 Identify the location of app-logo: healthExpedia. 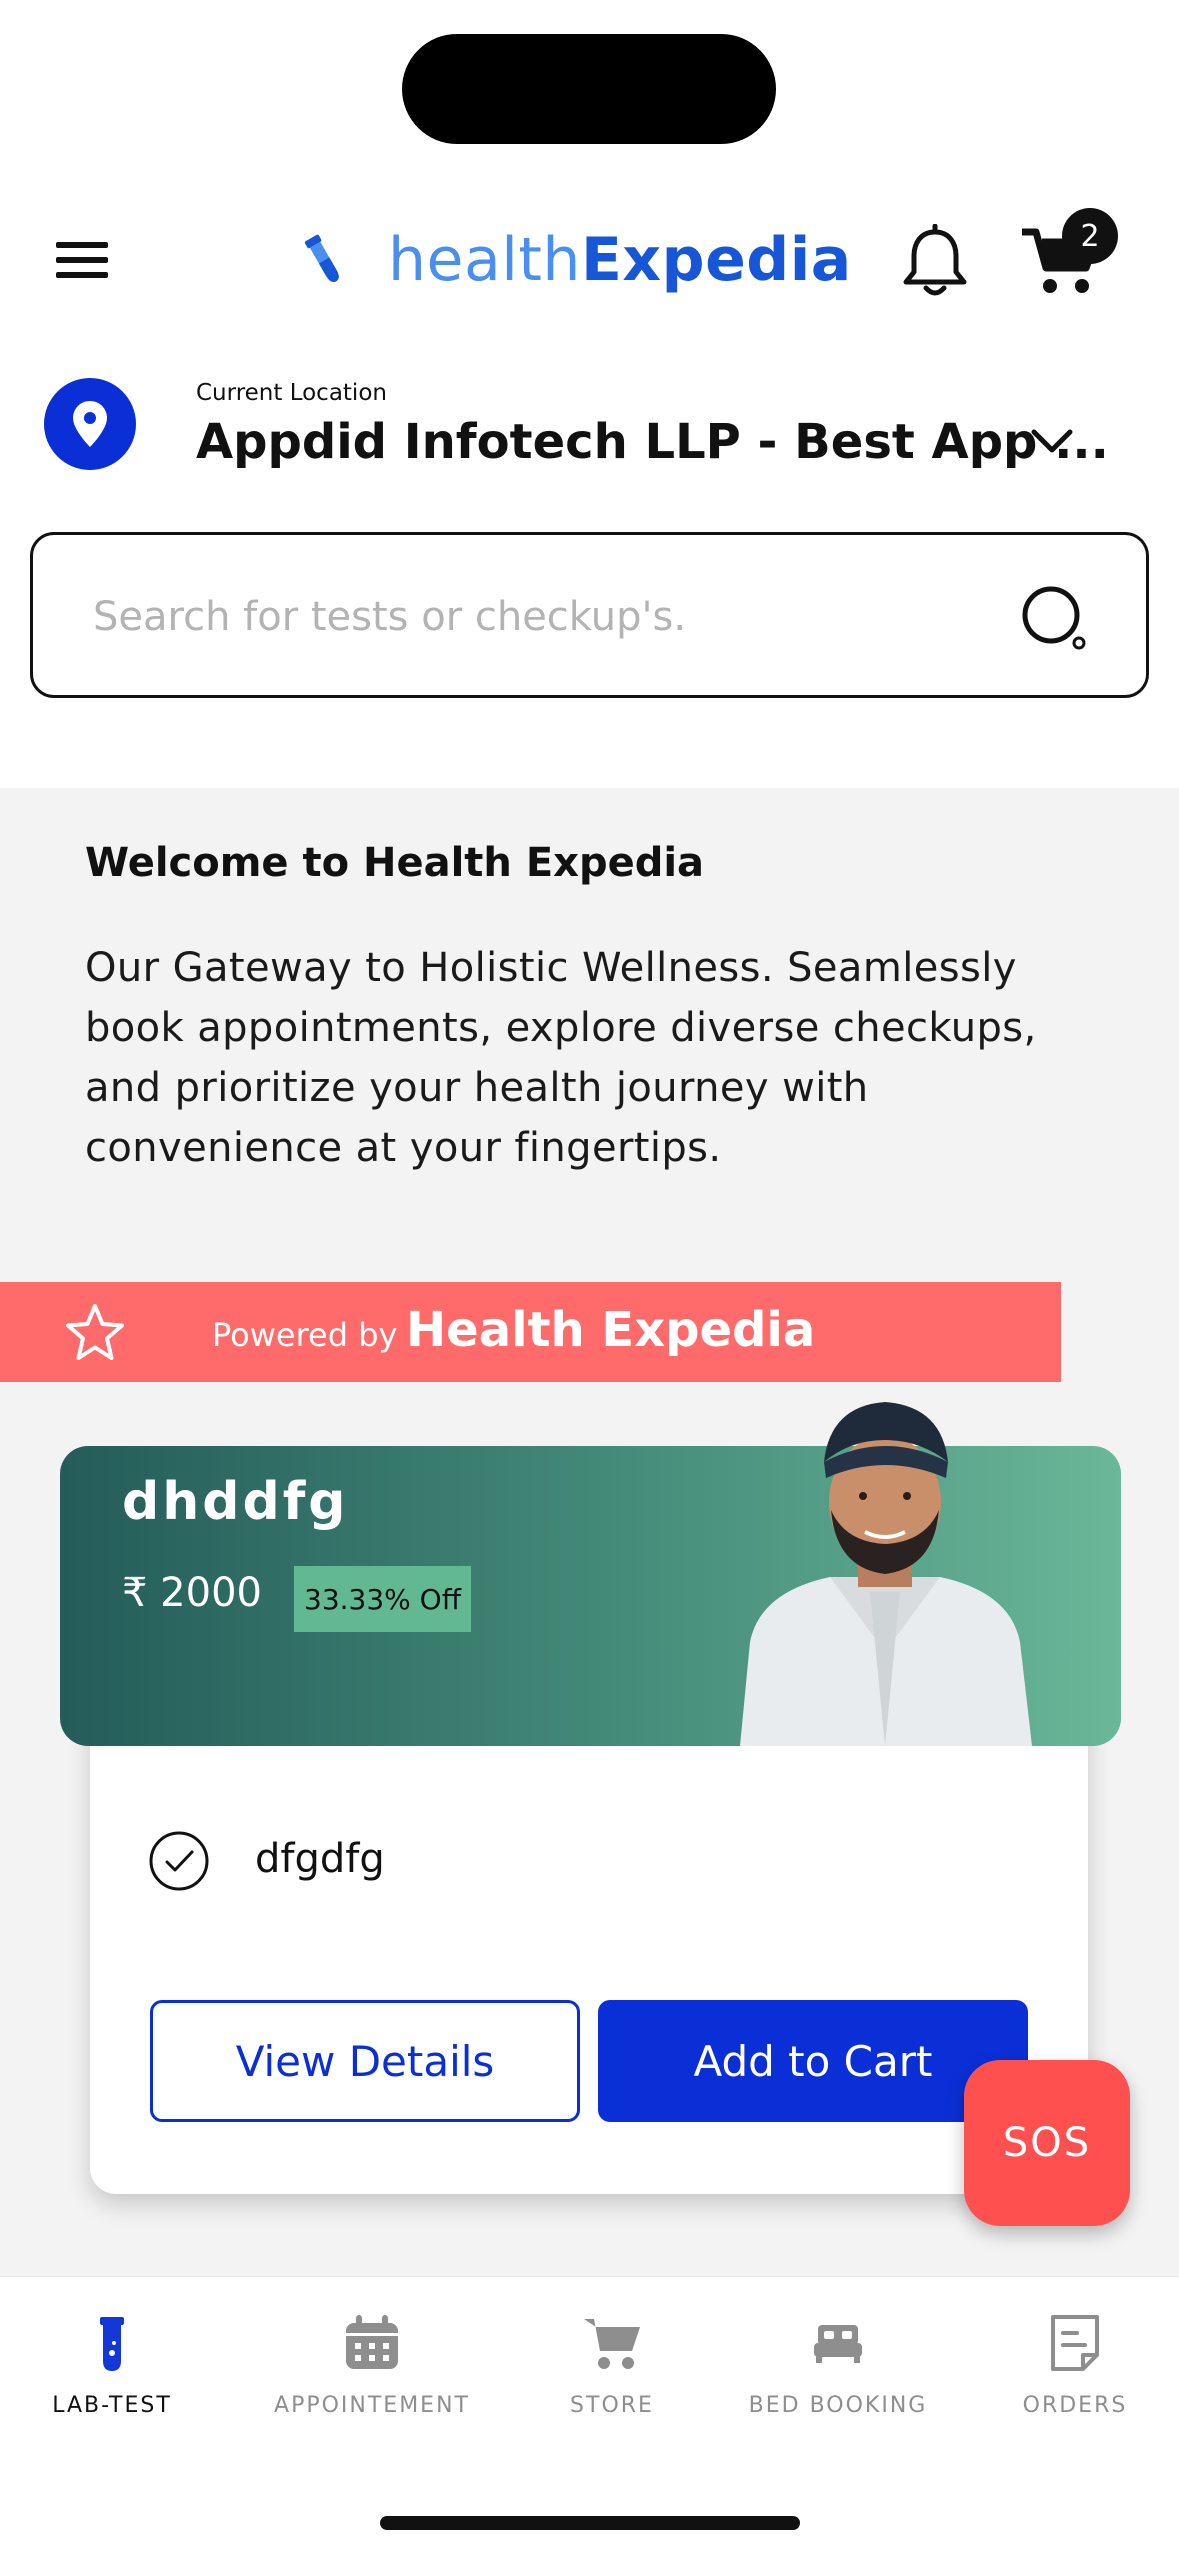
(576, 260).